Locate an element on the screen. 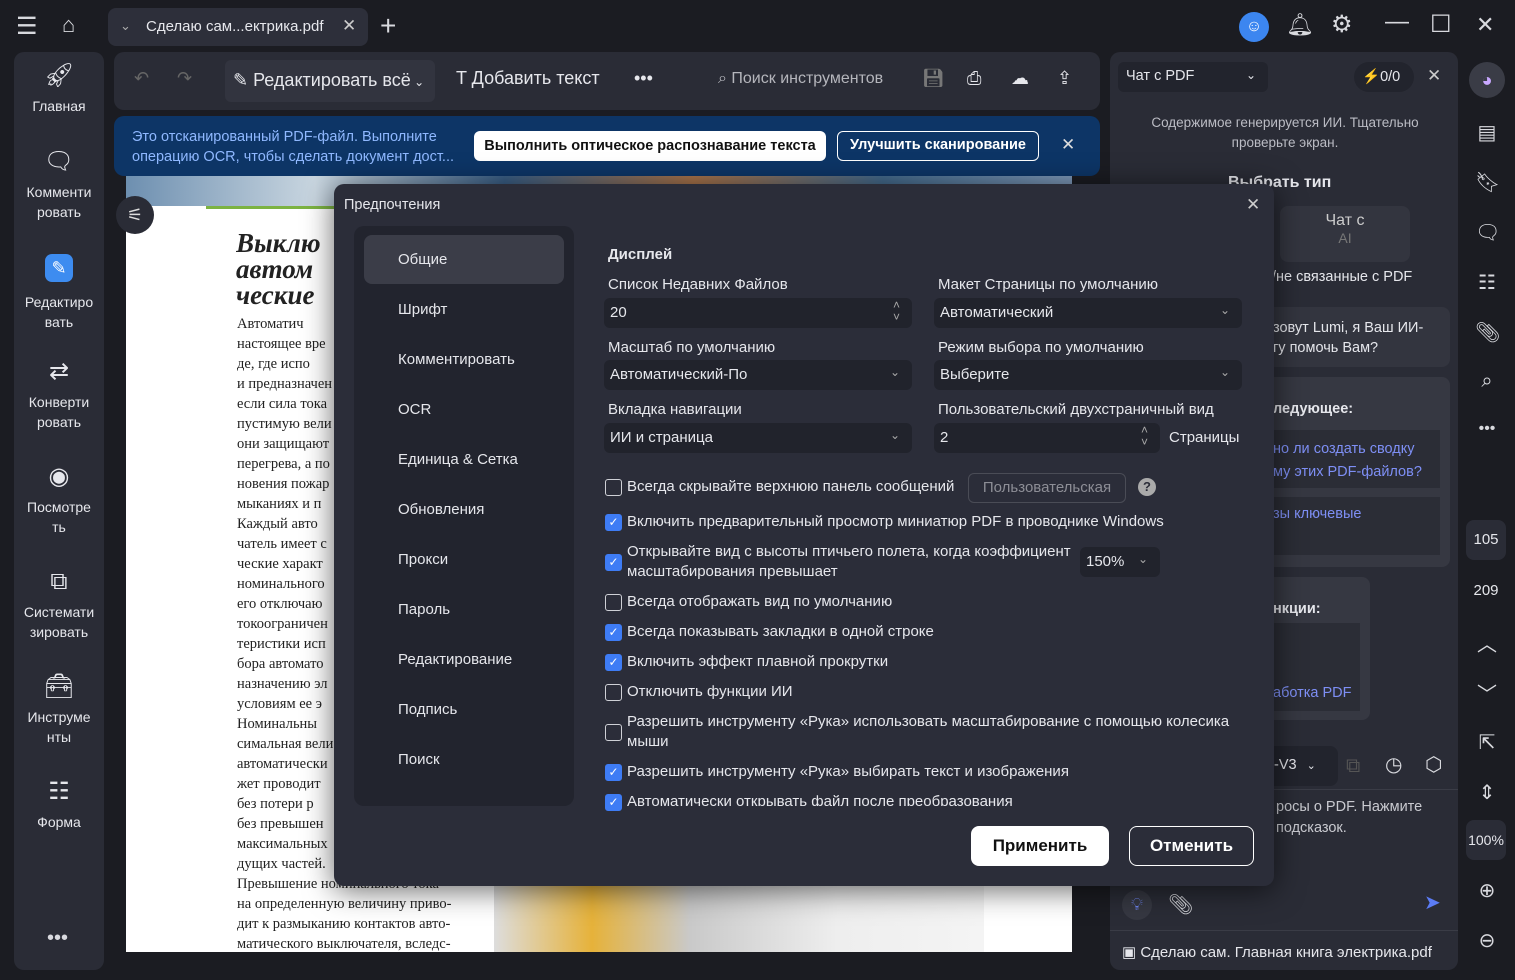  page-filter-button: ⚟ is located at coordinates (135, 215).